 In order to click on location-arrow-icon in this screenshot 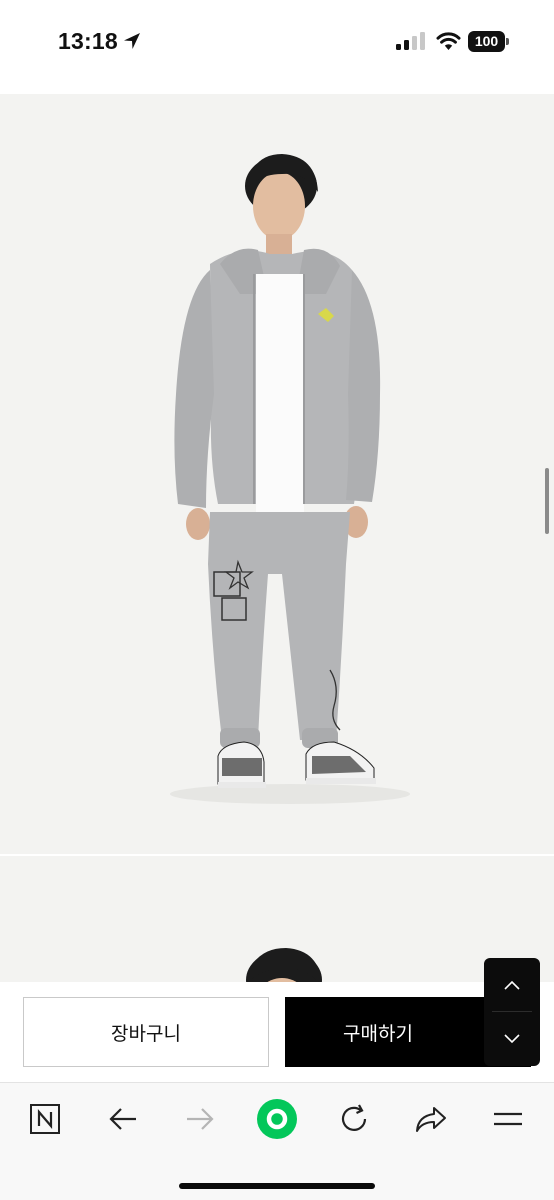, I will do `click(132, 41)`.